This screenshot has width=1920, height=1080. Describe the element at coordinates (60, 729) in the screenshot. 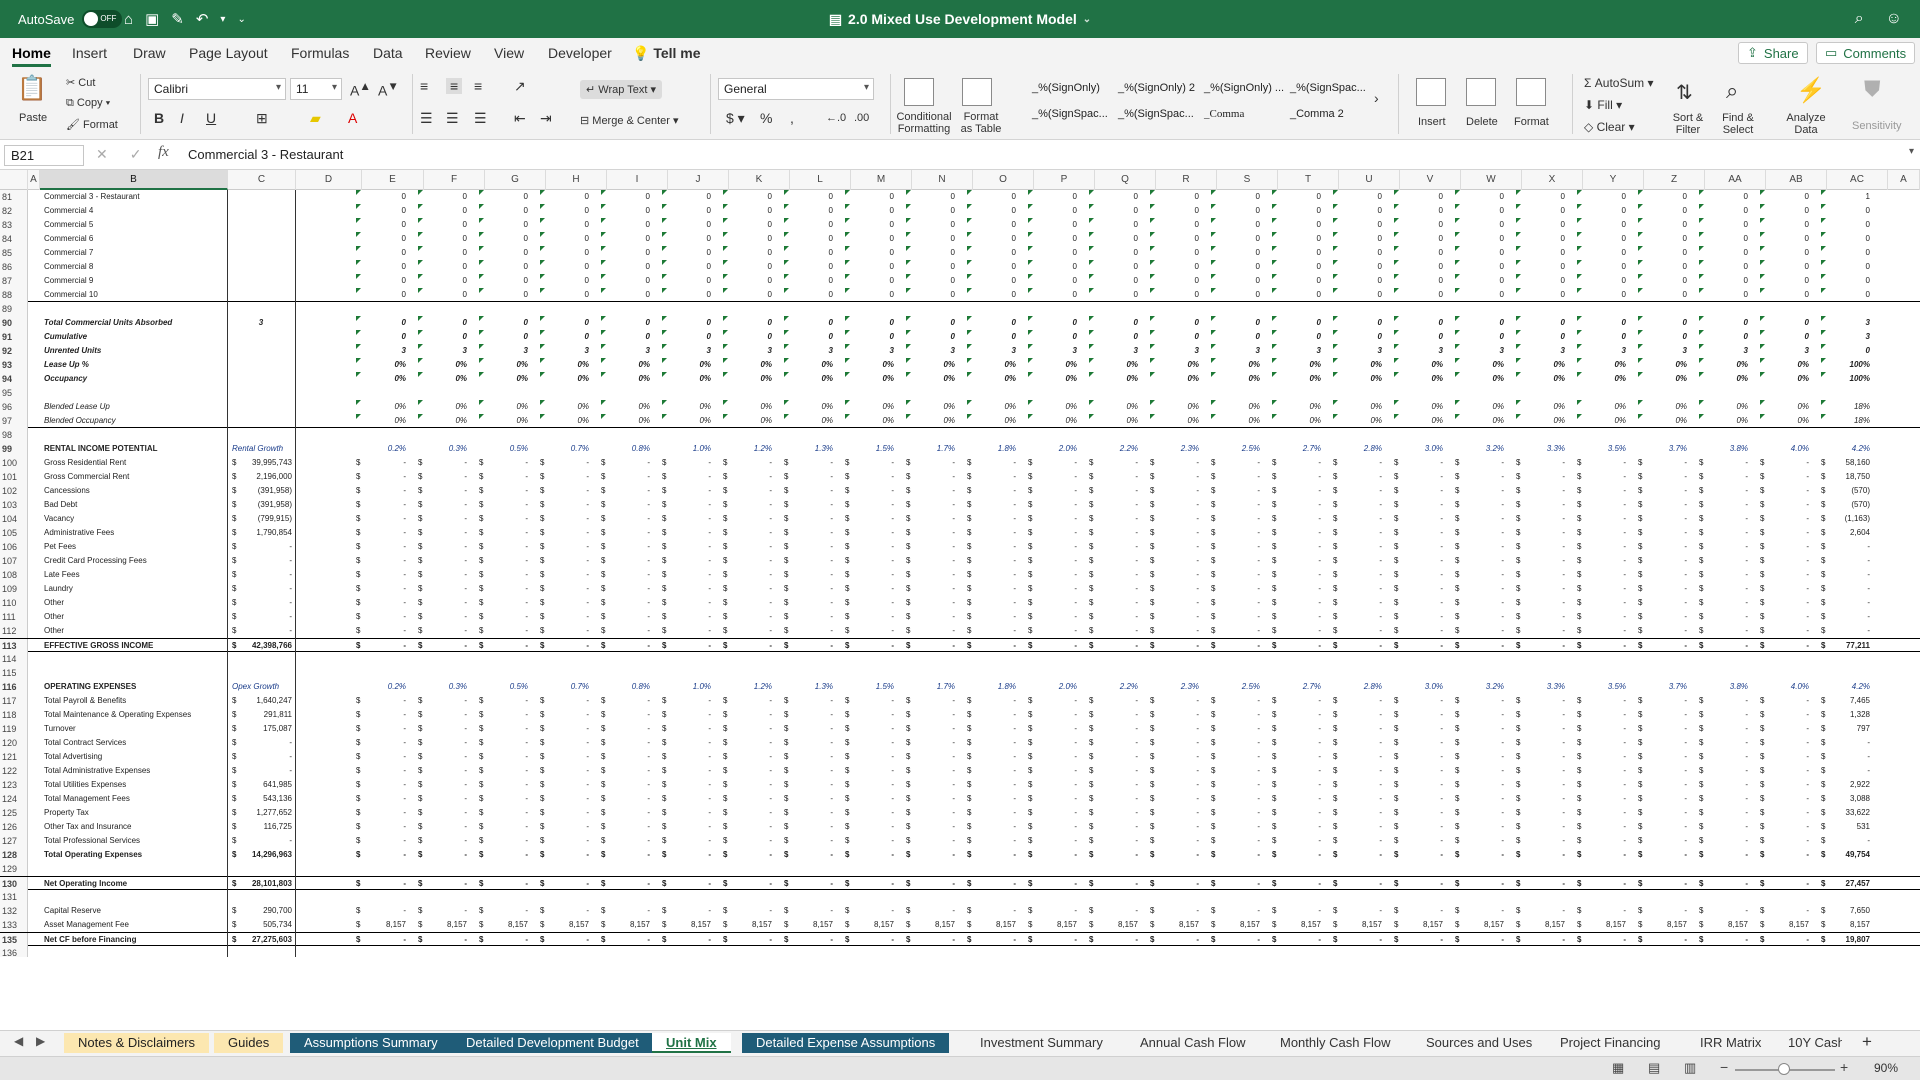

I see `row-label: Turnover` at that location.